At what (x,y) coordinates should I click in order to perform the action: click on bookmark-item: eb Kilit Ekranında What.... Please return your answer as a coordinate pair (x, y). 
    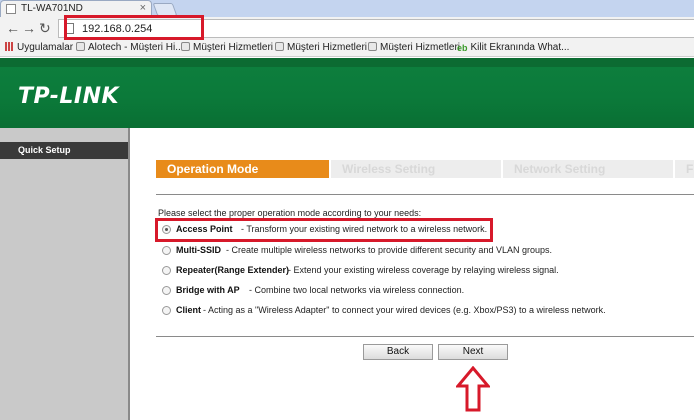
    Looking at the image, I should click on (513, 47).